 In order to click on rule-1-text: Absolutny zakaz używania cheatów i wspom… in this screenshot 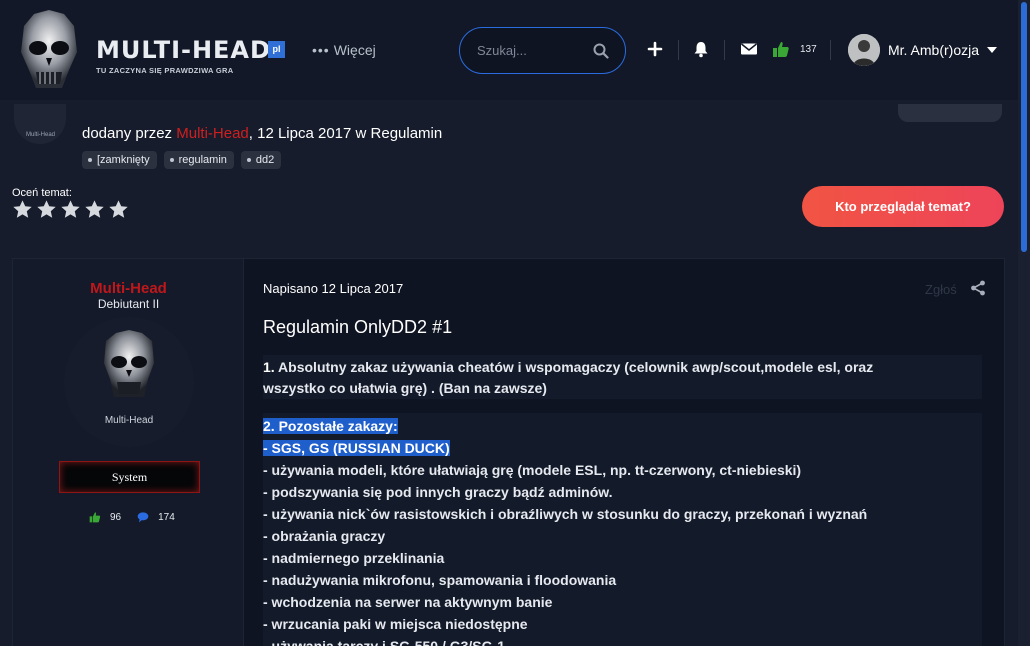, I will do `click(574, 367)`.